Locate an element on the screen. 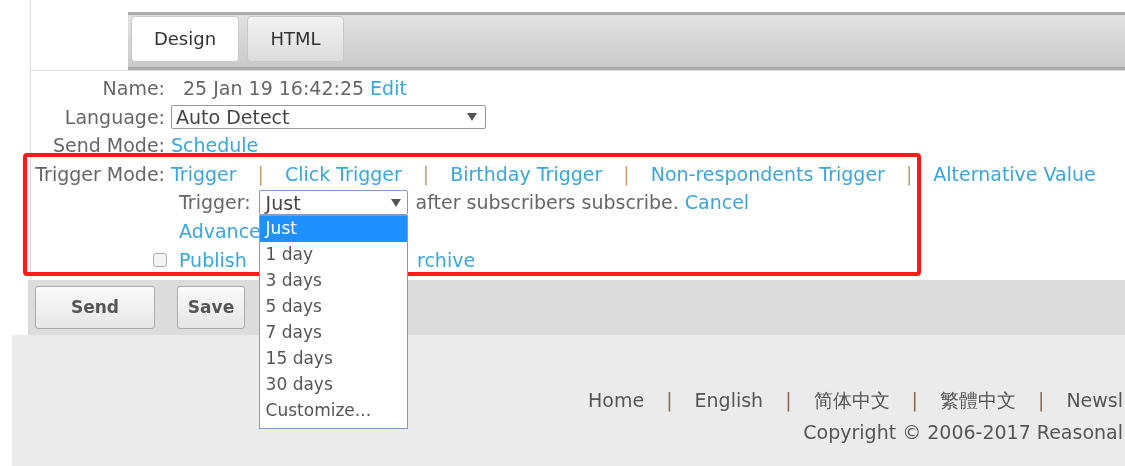 This screenshot has width=1125, height=466. dropdown-option: 5 days is located at coordinates (333, 307).